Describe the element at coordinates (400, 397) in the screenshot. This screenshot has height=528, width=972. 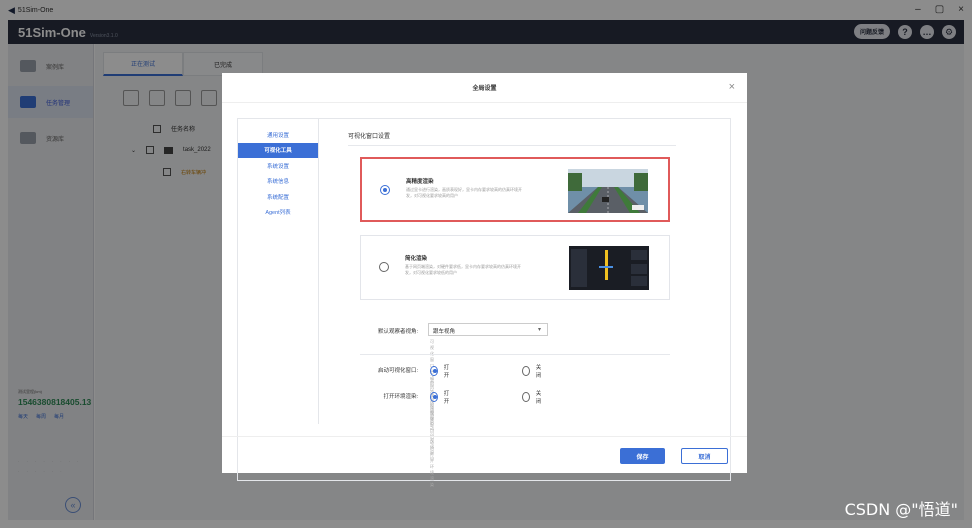
I see `env-render-label: 打开环境渲染:` at that location.